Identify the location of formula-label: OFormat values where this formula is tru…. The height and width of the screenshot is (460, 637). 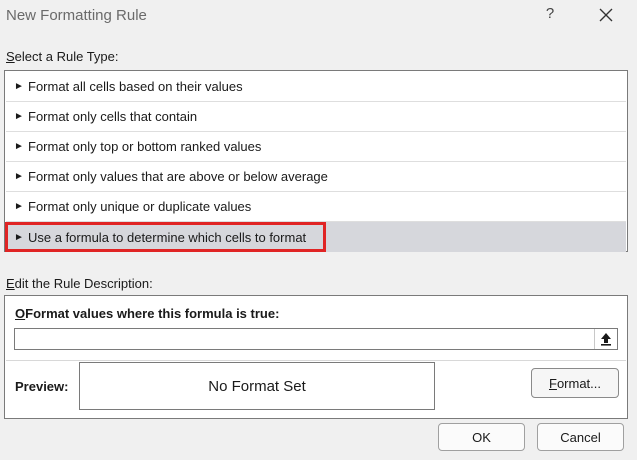
(147, 313).